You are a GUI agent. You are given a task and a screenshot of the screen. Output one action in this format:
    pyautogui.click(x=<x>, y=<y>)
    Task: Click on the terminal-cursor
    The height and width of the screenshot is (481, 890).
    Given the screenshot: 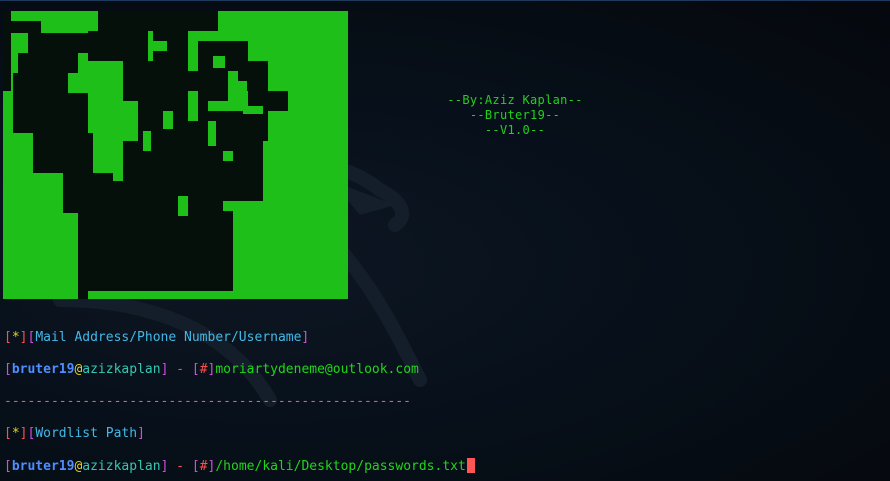 What is the action you would take?
    pyautogui.click(x=470, y=465)
    